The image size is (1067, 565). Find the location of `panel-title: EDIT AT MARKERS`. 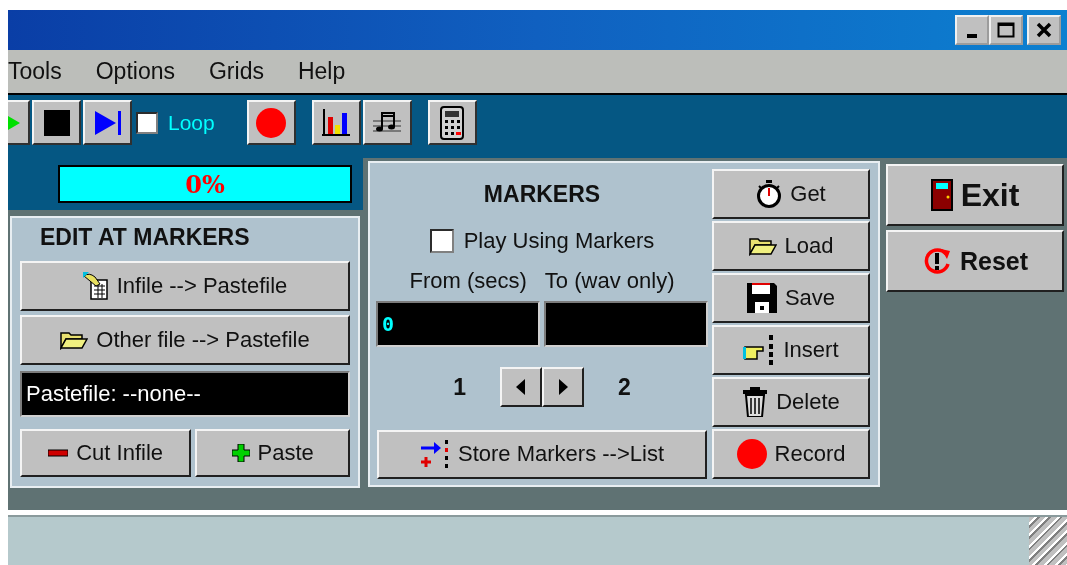

panel-title: EDIT AT MARKERS is located at coordinates (145, 237).